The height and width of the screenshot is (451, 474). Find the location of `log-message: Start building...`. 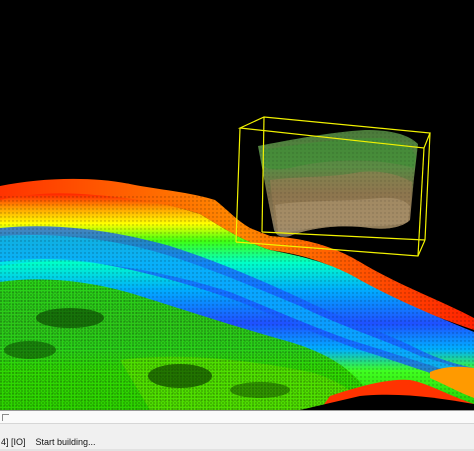

log-message: Start building... is located at coordinates (65, 441).